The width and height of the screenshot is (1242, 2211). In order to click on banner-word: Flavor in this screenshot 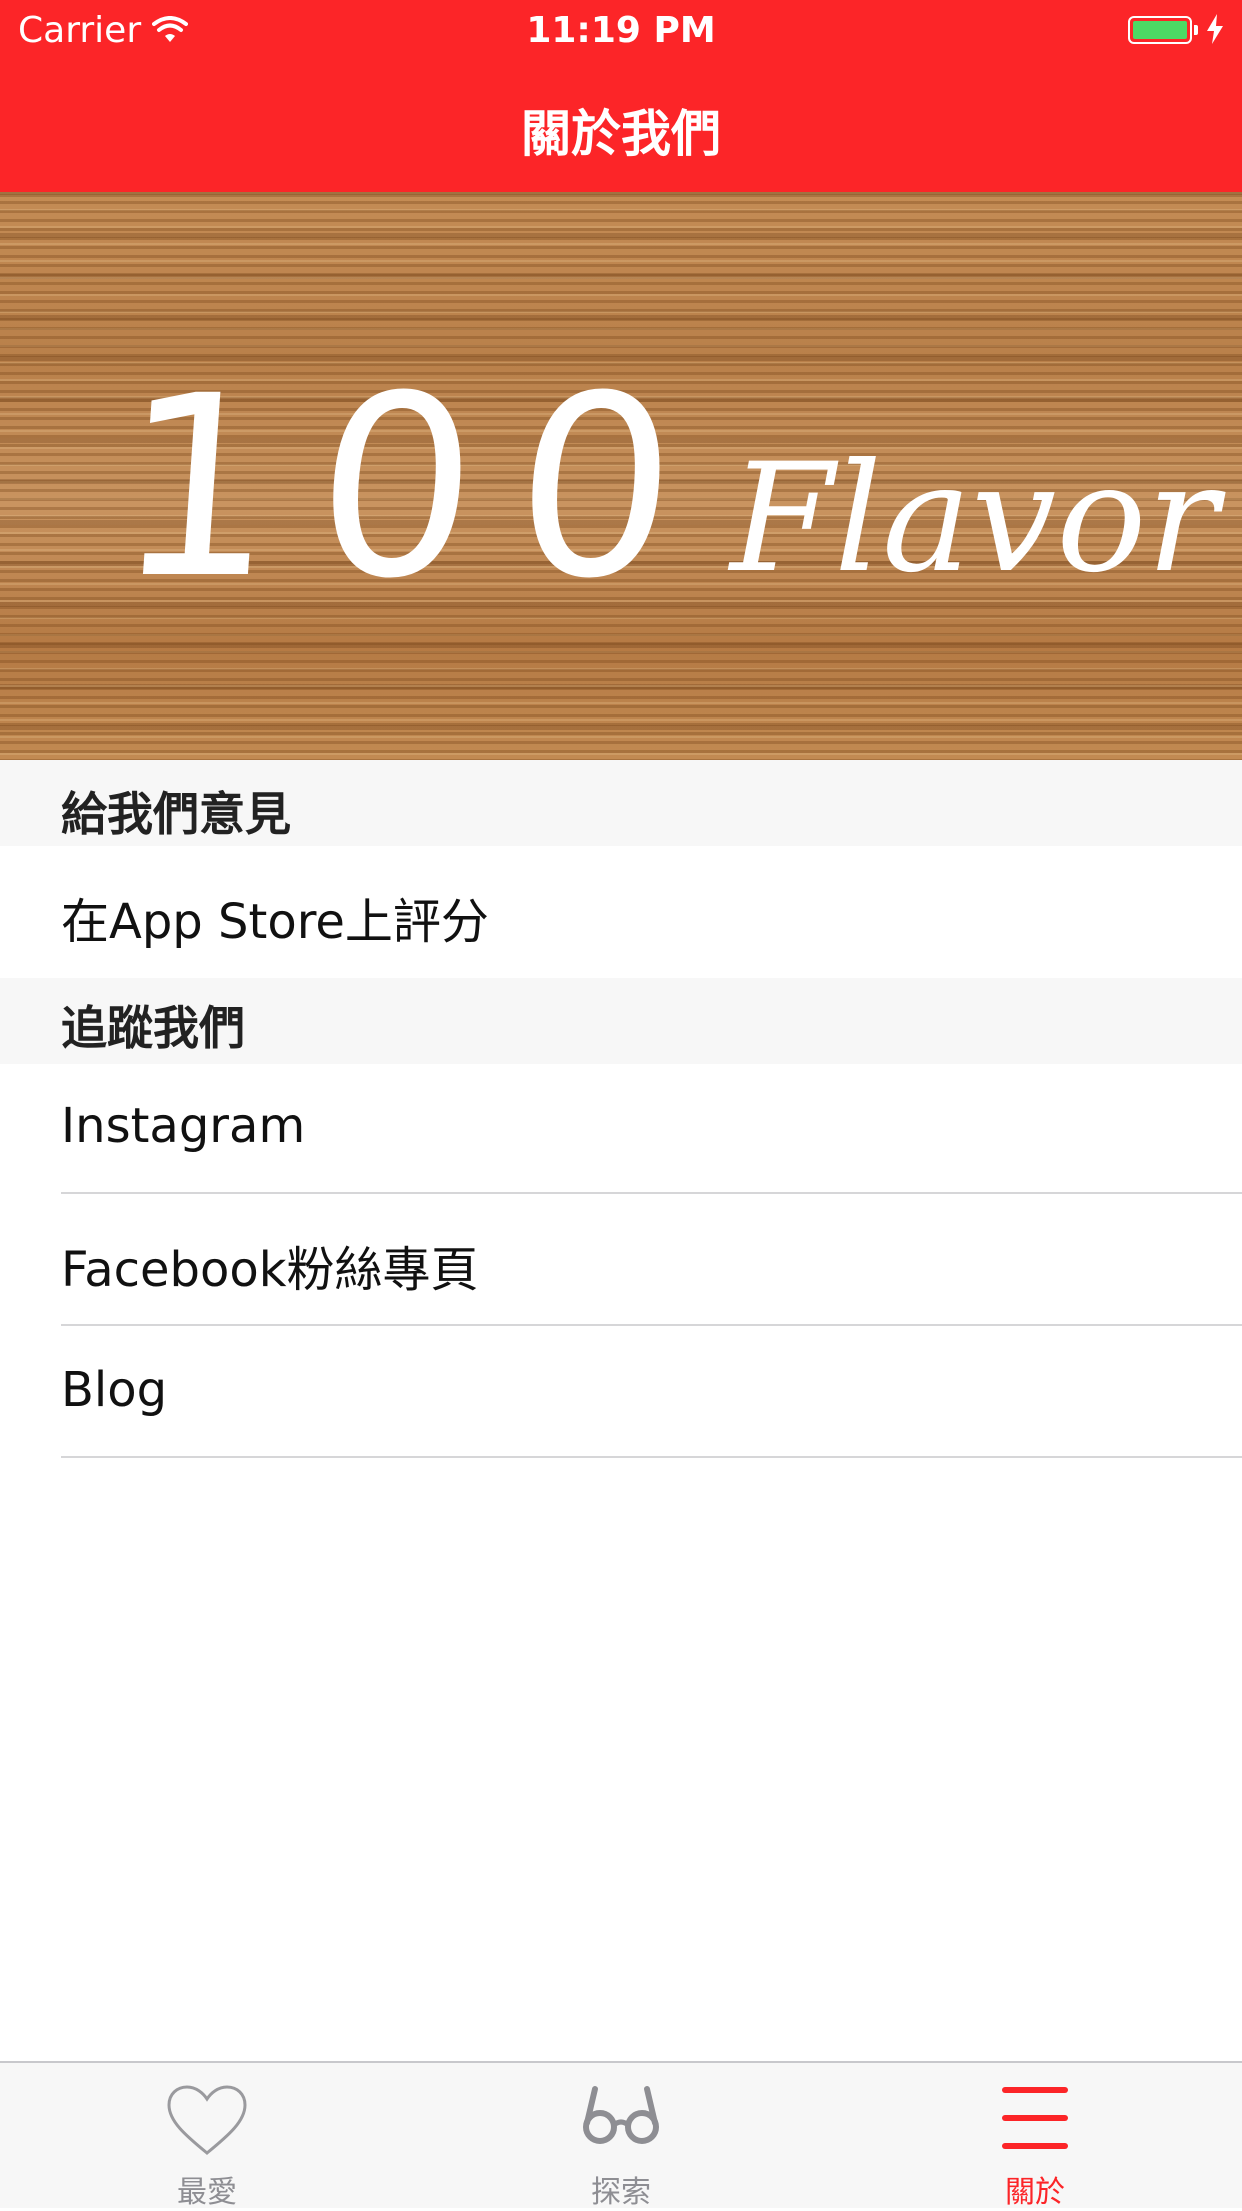, I will do `click(974, 519)`.